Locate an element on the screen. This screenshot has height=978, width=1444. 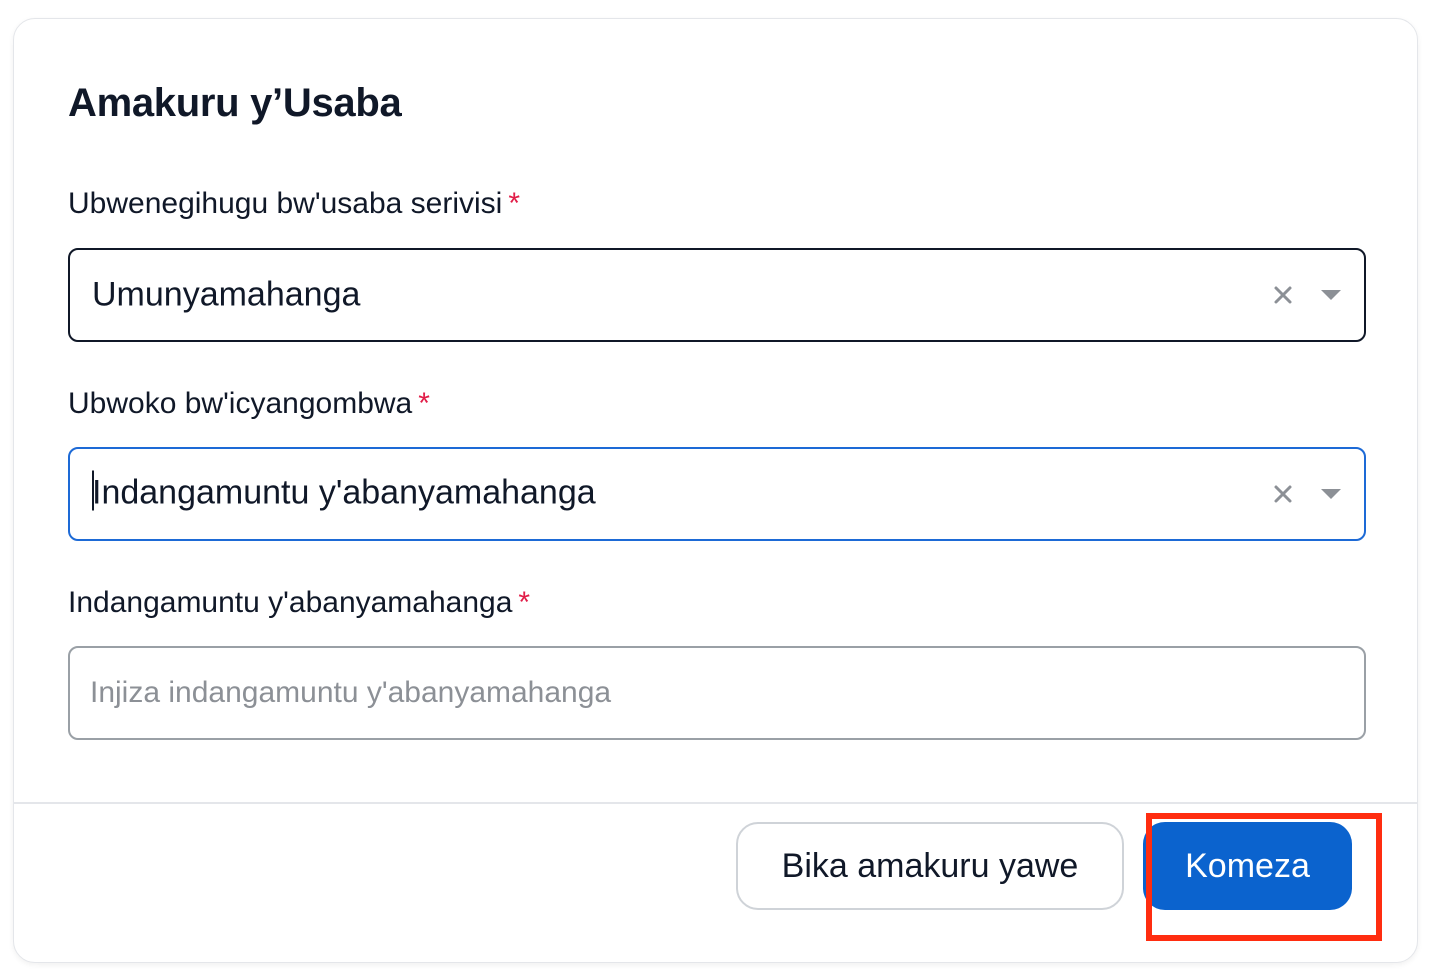
save-draft-button: Bika amakuru yawe is located at coordinates (930, 866).